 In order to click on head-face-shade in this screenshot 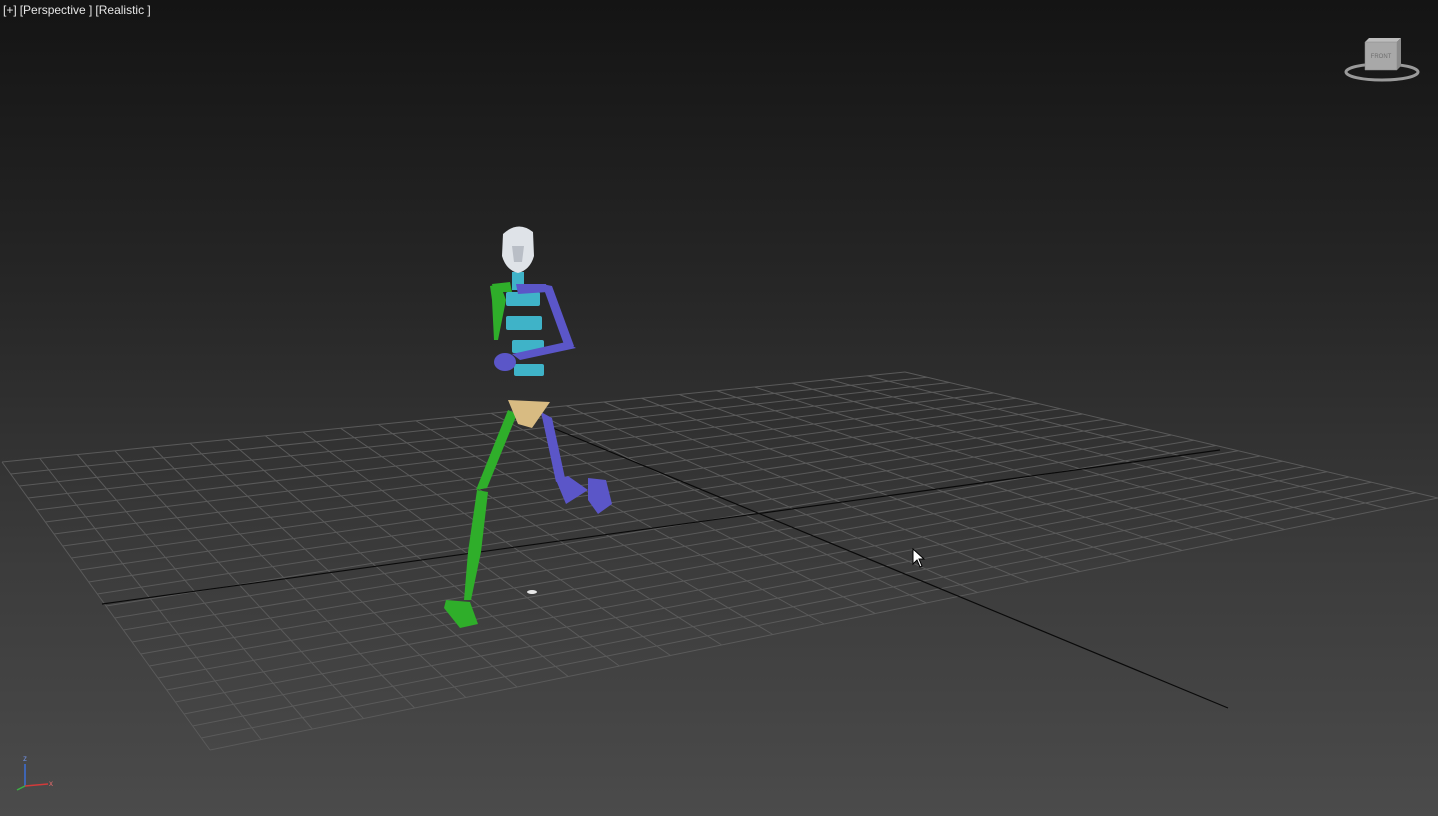, I will do `click(518, 254)`.